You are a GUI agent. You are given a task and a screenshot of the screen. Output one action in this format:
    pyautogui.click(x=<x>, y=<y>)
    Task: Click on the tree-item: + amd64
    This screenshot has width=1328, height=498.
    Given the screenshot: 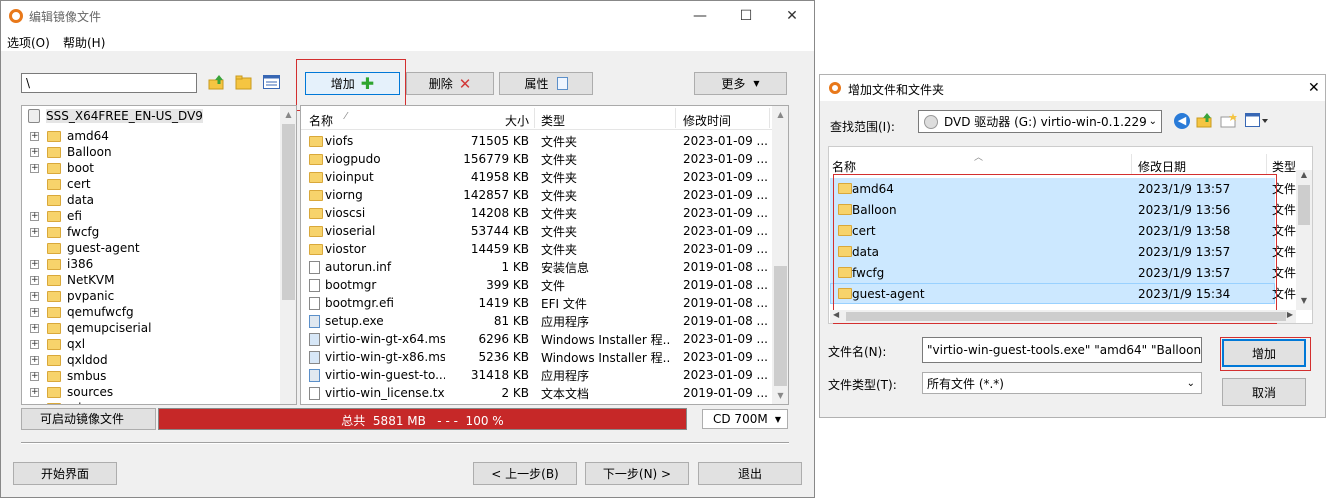 What is the action you would take?
    pyautogui.click(x=69, y=136)
    